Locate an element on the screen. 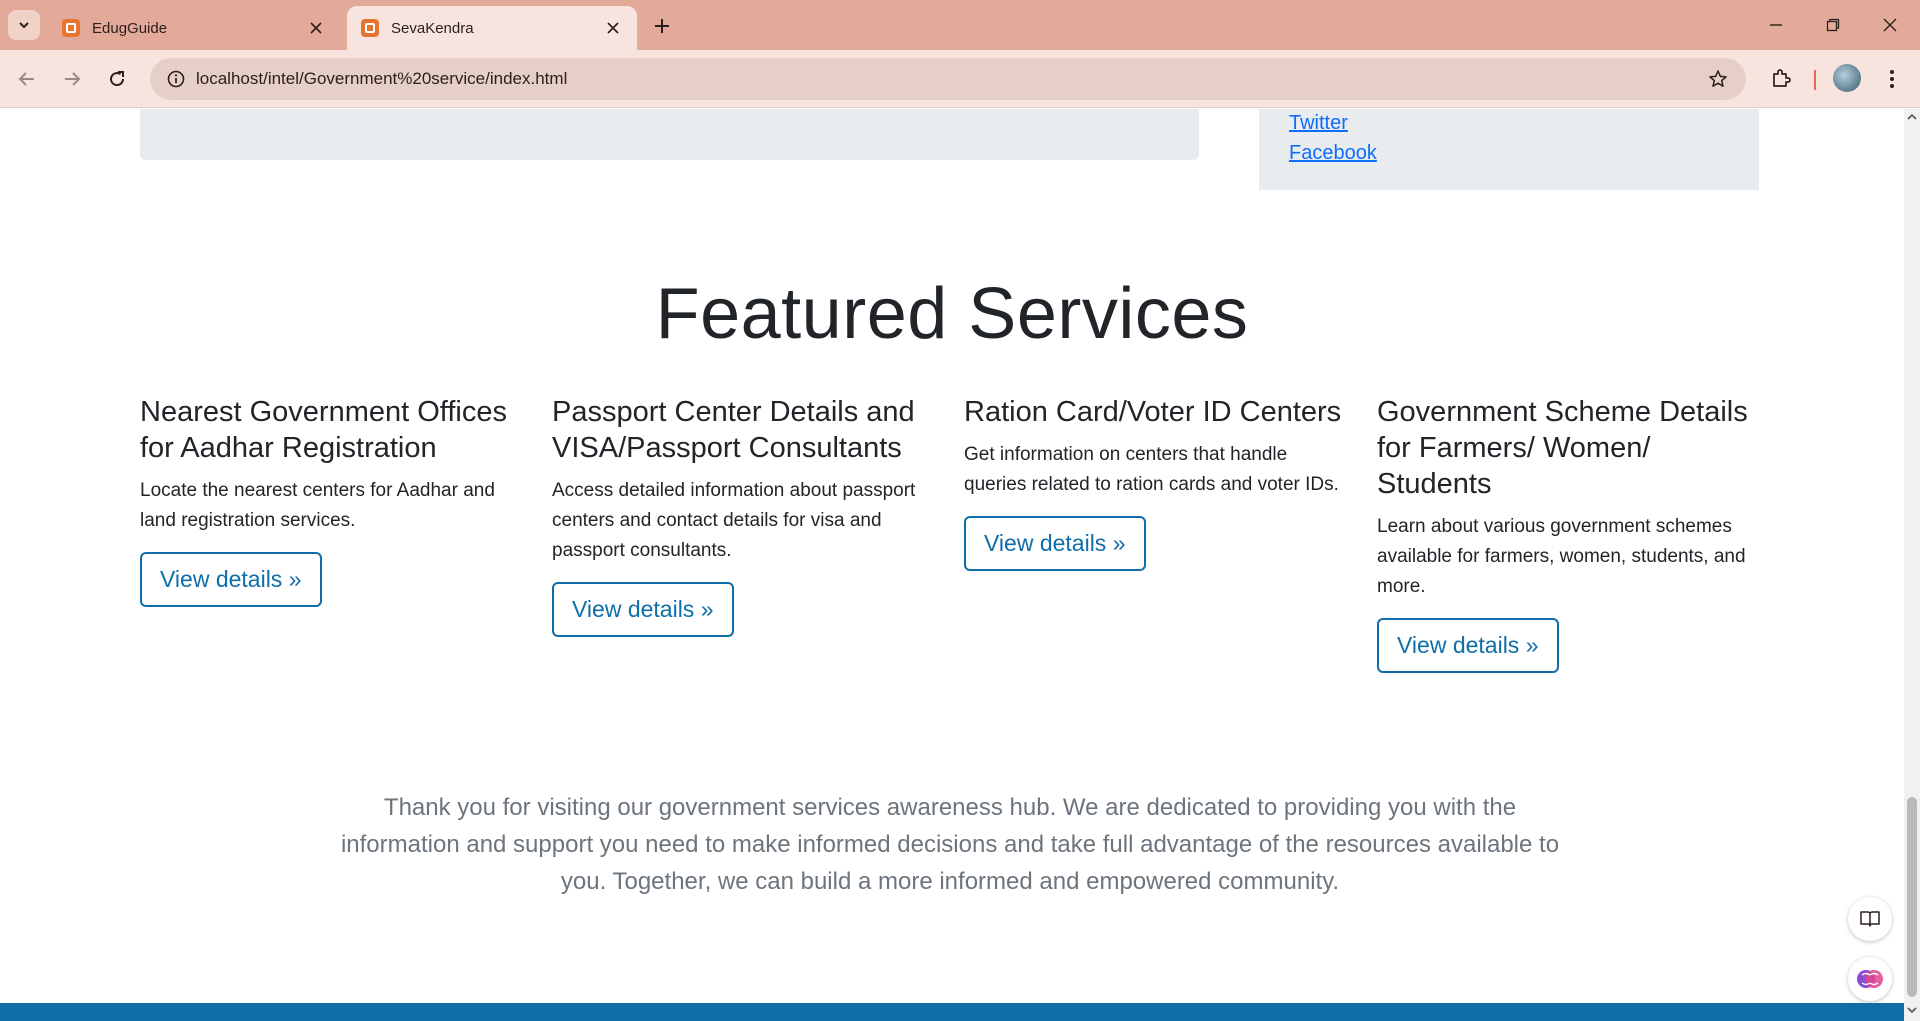  close-window-button is located at coordinates (1890, 25).